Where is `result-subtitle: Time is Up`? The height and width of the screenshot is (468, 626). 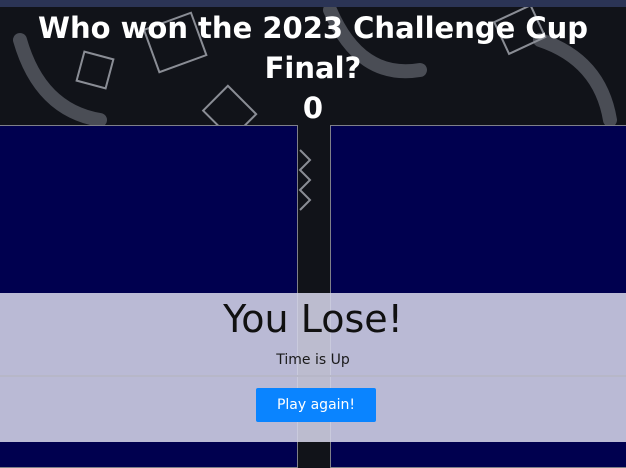 result-subtitle: Time is Up is located at coordinates (313, 360).